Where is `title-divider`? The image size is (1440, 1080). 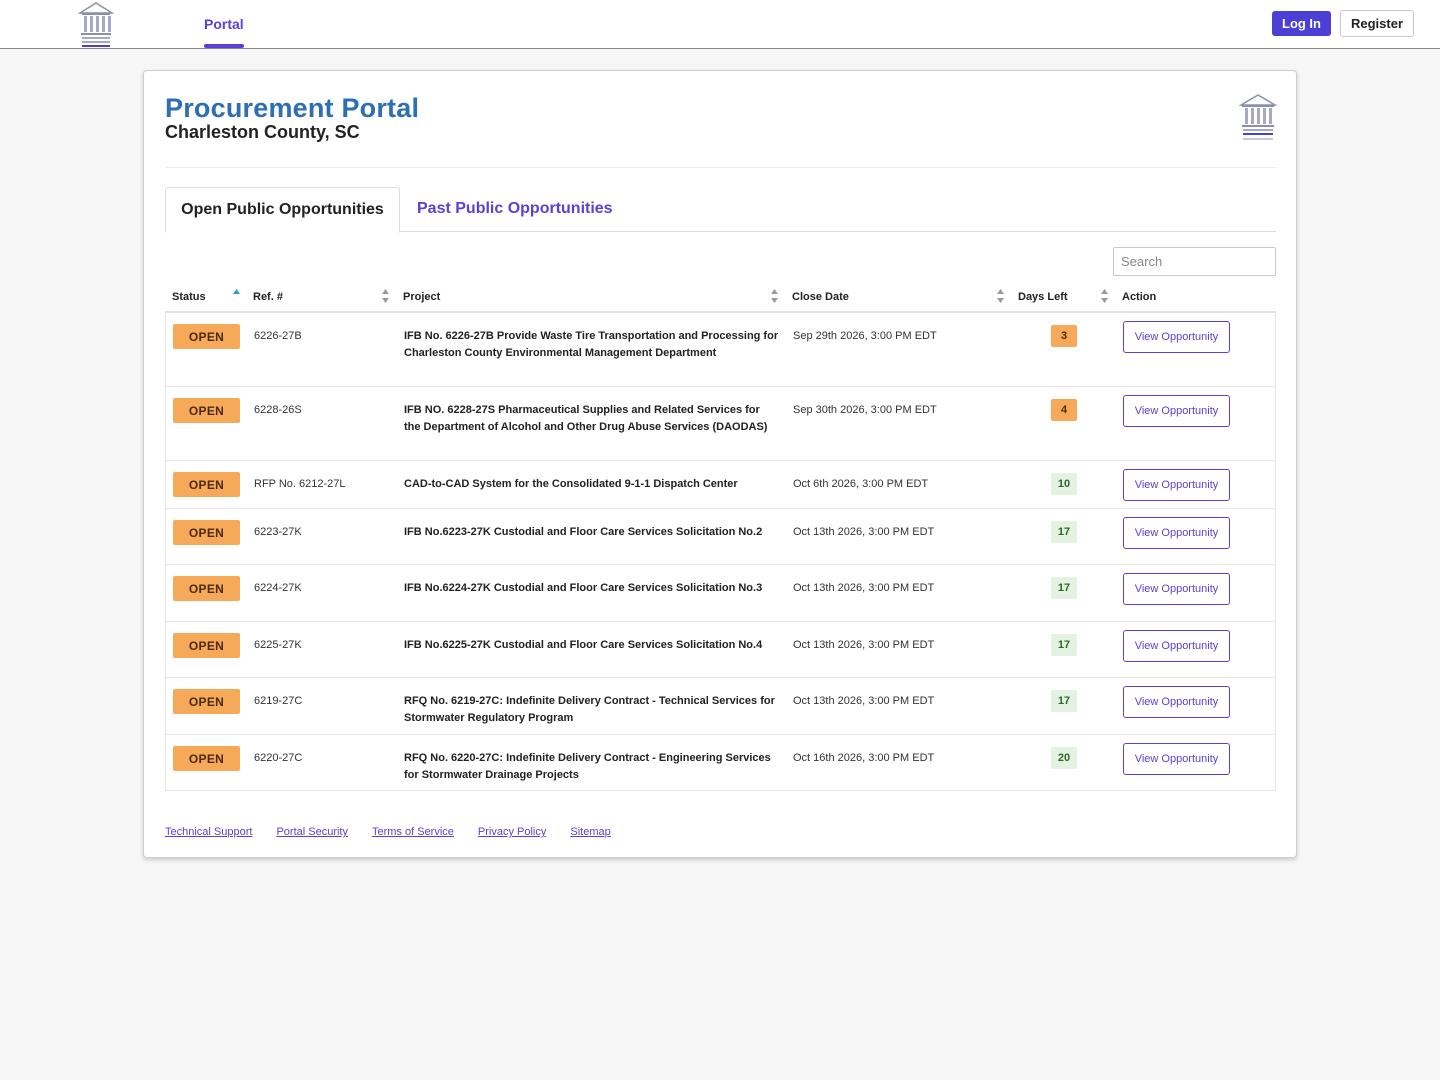
title-divider is located at coordinates (720, 167).